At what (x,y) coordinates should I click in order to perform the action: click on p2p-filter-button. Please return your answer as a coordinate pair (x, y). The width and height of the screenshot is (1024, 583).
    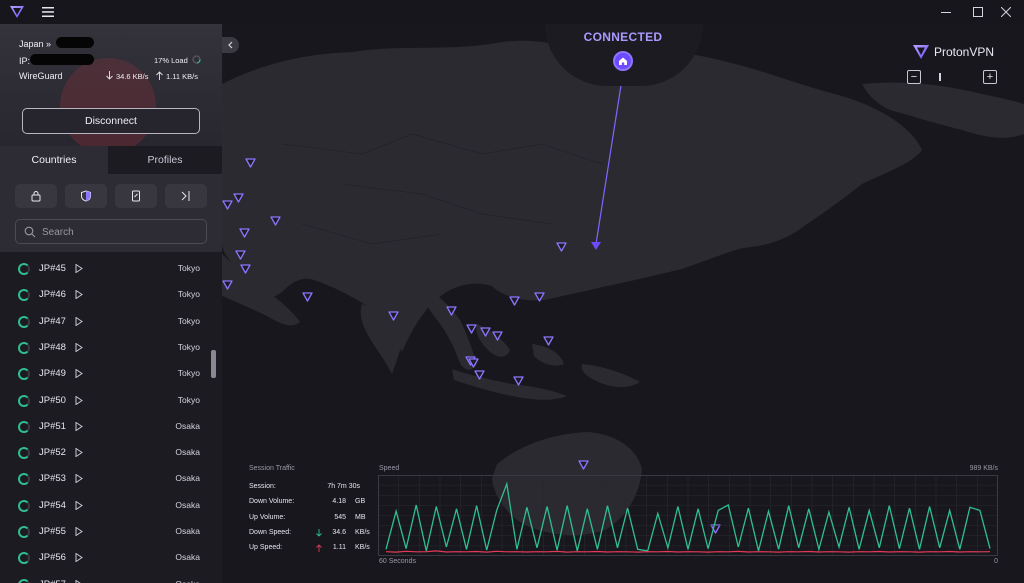
    Looking at the image, I should click on (136, 196).